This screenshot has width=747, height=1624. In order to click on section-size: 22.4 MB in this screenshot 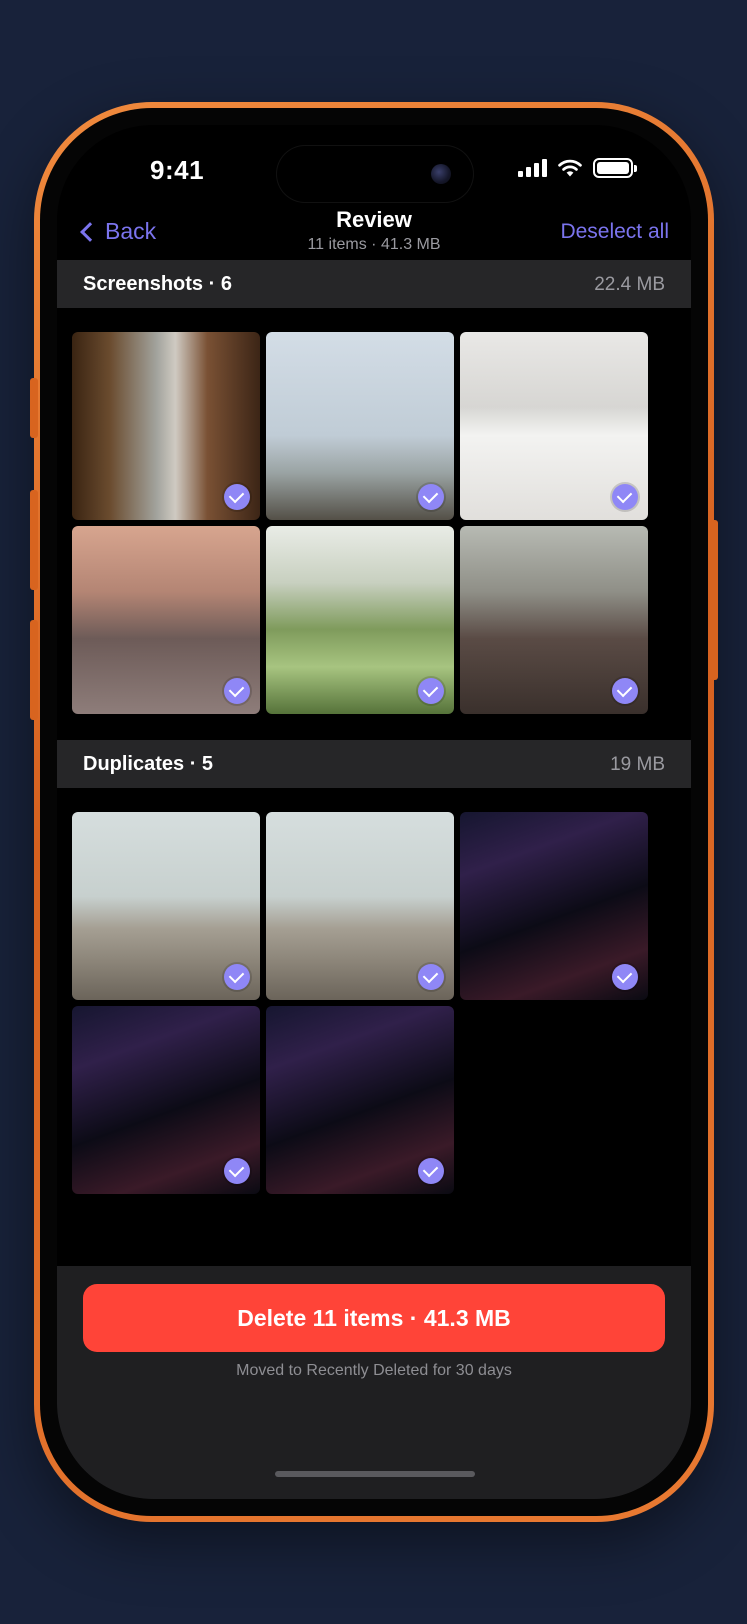, I will do `click(629, 284)`.